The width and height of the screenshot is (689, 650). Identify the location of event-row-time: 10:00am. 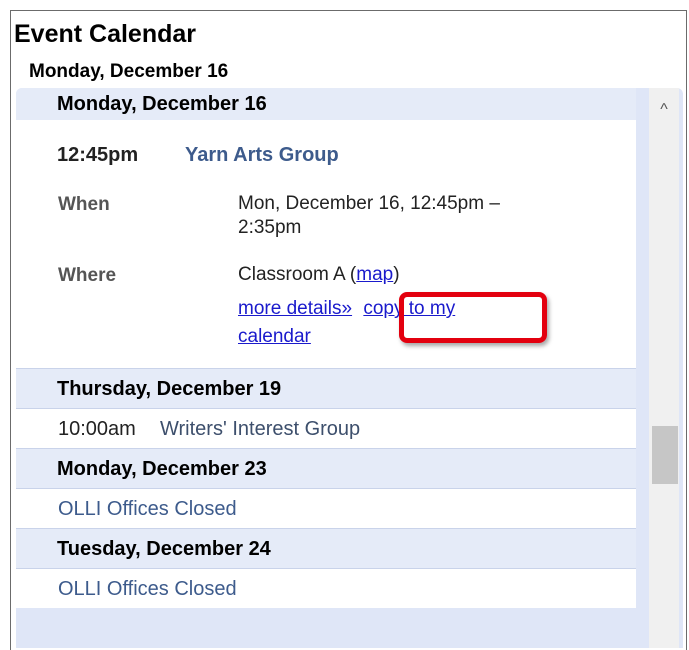
(97, 429).